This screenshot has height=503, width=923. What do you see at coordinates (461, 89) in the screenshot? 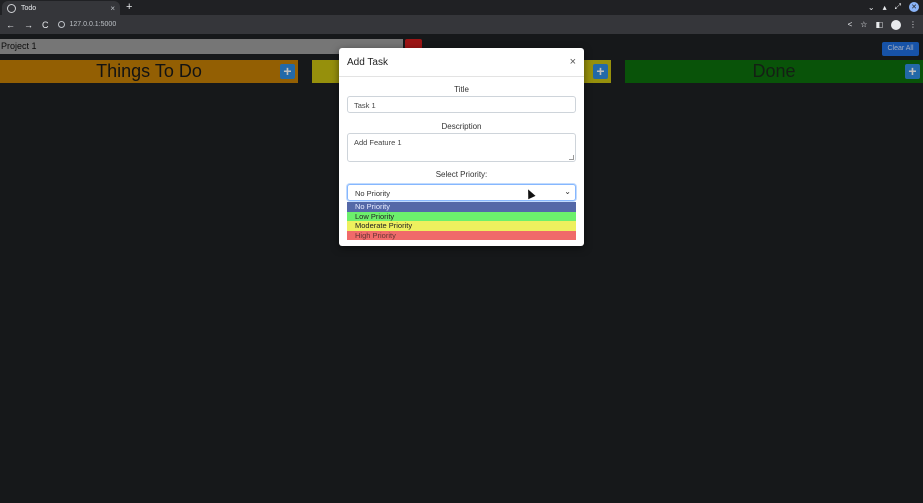
I see `title-label: Title` at bounding box center [461, 89].